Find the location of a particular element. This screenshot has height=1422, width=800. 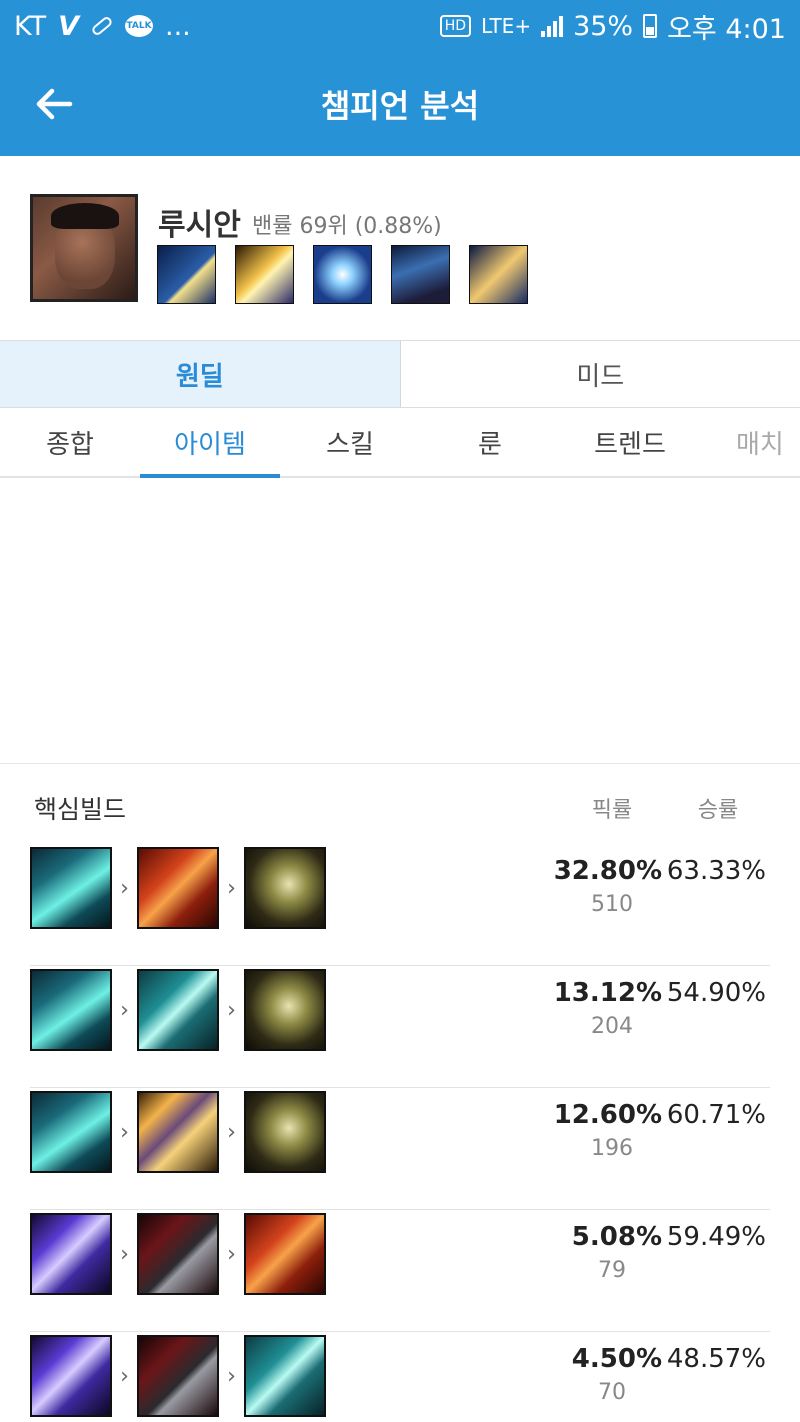

column-pick-rate: 픽률 is located at coordinates (612, 810).